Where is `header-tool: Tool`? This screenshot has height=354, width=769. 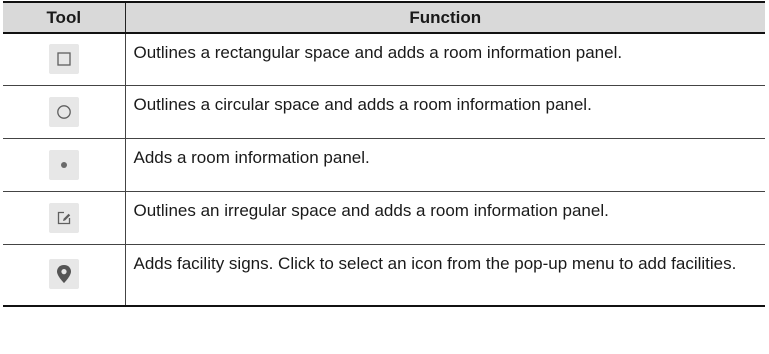 header-tool: Tool is located at coordinates (64, 17).